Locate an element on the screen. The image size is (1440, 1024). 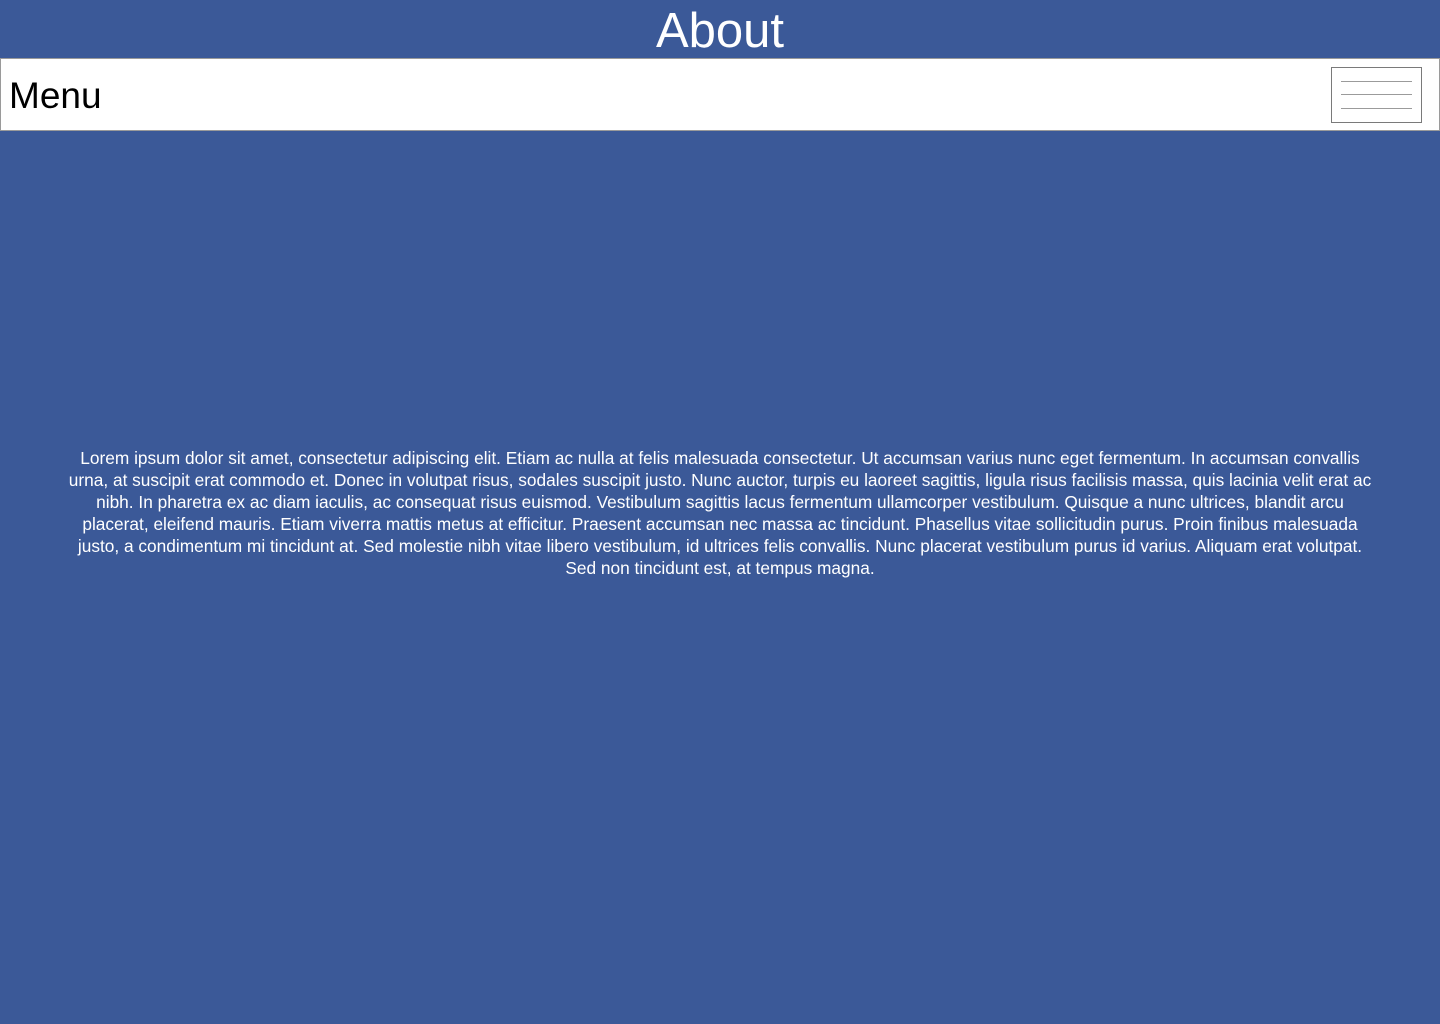
page-title: About is located at coordinates (720, 31).